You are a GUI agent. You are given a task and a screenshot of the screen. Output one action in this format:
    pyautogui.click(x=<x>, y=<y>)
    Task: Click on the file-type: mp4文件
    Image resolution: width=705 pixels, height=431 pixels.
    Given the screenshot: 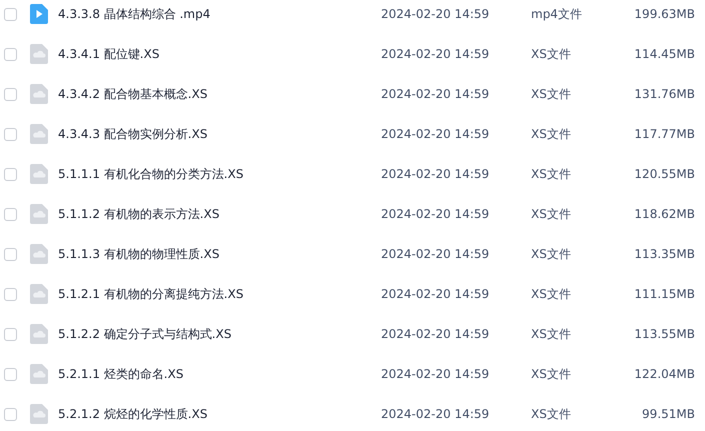 What is the action you would take?
    pyautogui.click(x=557, y=14)
    